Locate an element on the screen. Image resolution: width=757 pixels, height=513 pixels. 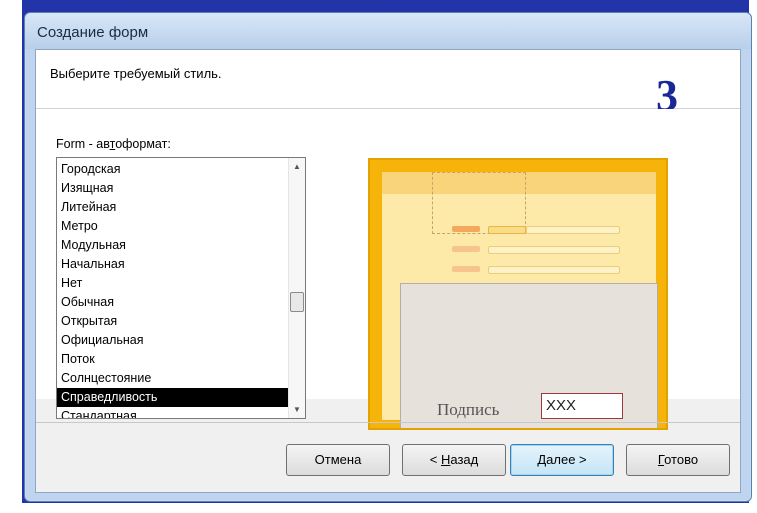
scroll-down-icon: ▼ is located at coordinates (297, 409).